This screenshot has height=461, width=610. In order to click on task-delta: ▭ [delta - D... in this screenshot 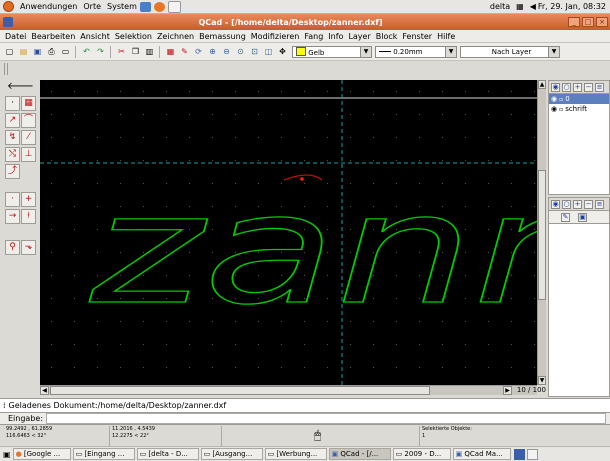, I will do `click(167, 454)`.